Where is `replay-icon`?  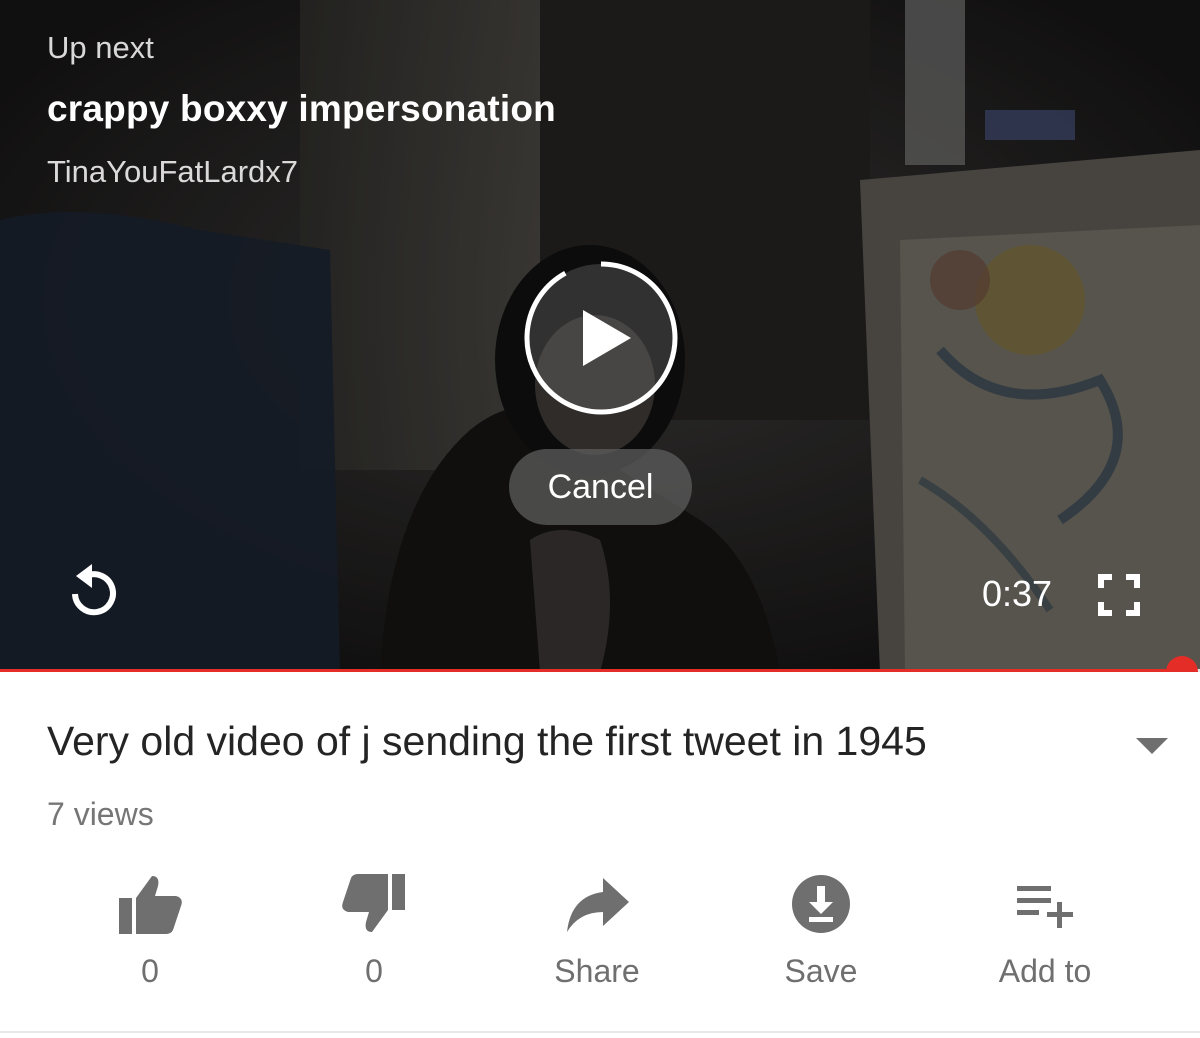 replay-icon is located at coordinates (93, 593).